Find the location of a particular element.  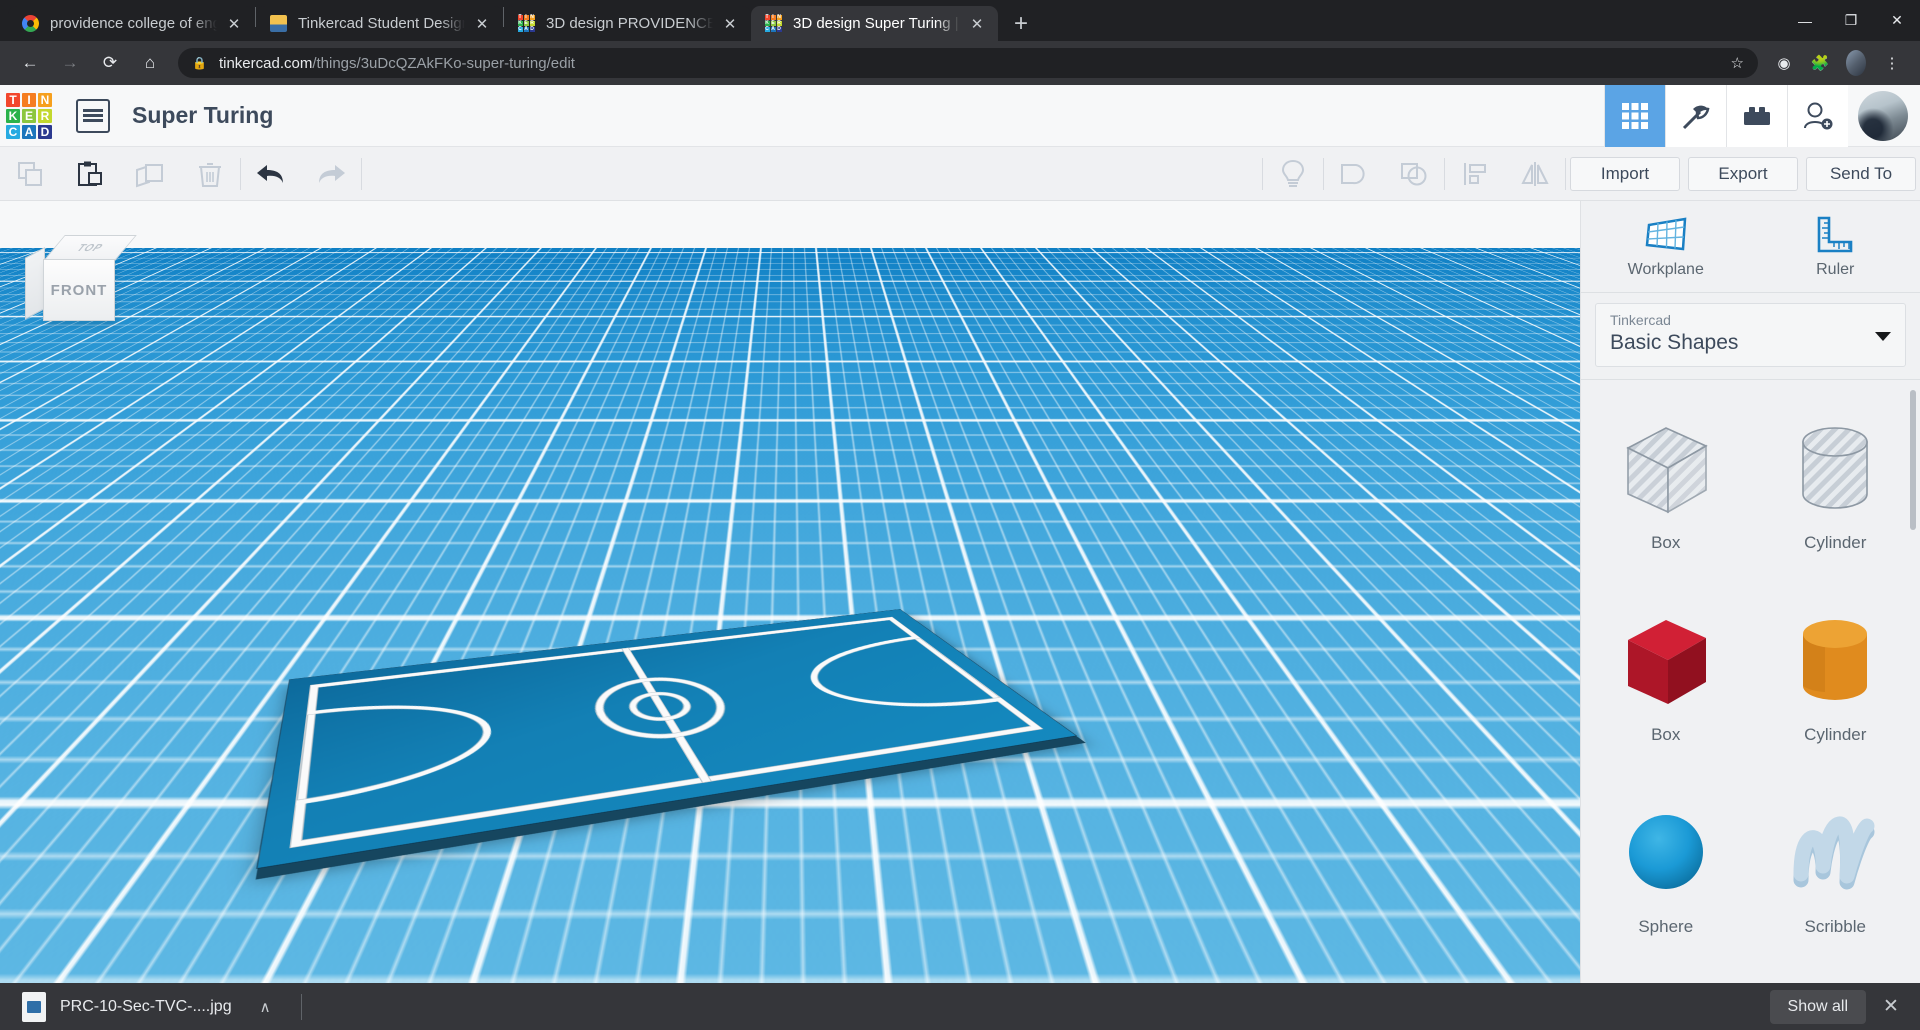

view-navigation-controls: ⌂ ⛶ + − ❐ is located at coordinates (41, 700).